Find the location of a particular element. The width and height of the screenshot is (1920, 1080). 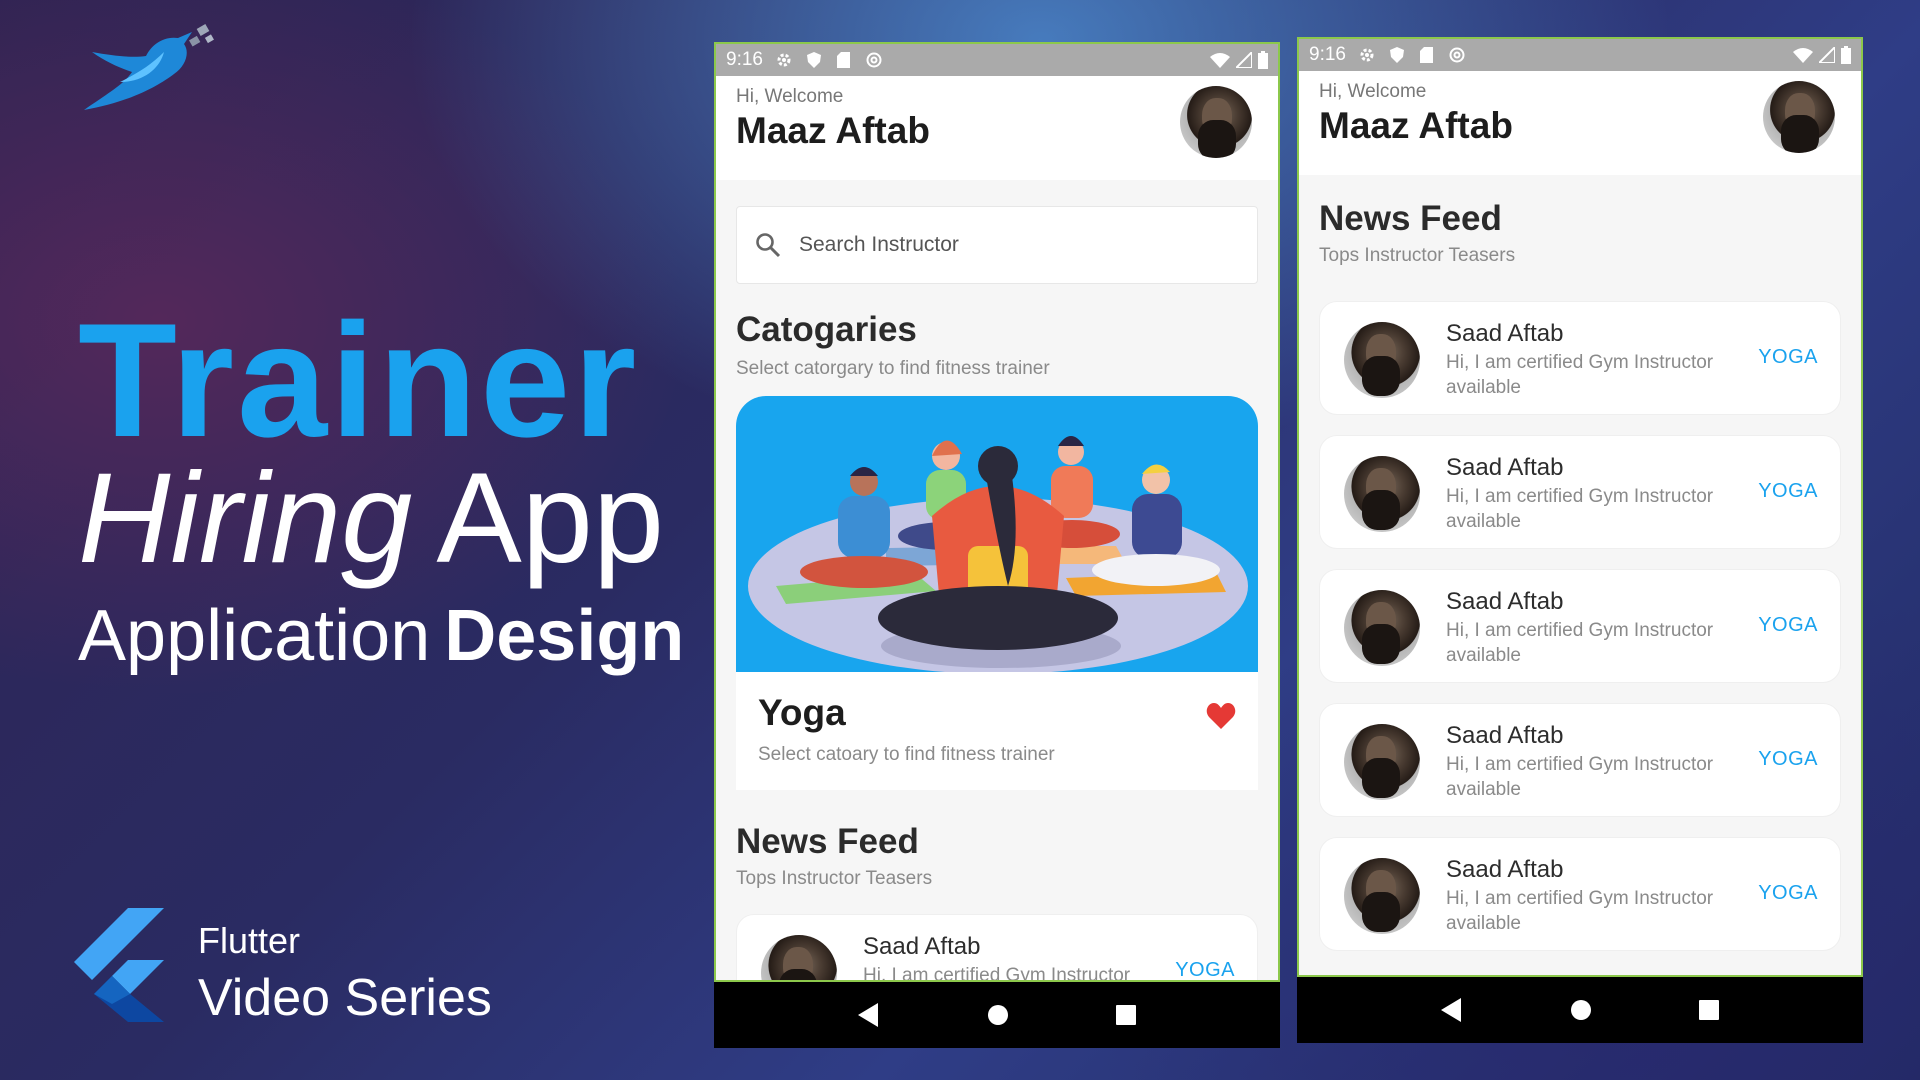

category-card-subtitle: Select catoary to find fitness trainer is located at coordinates (906, 754).